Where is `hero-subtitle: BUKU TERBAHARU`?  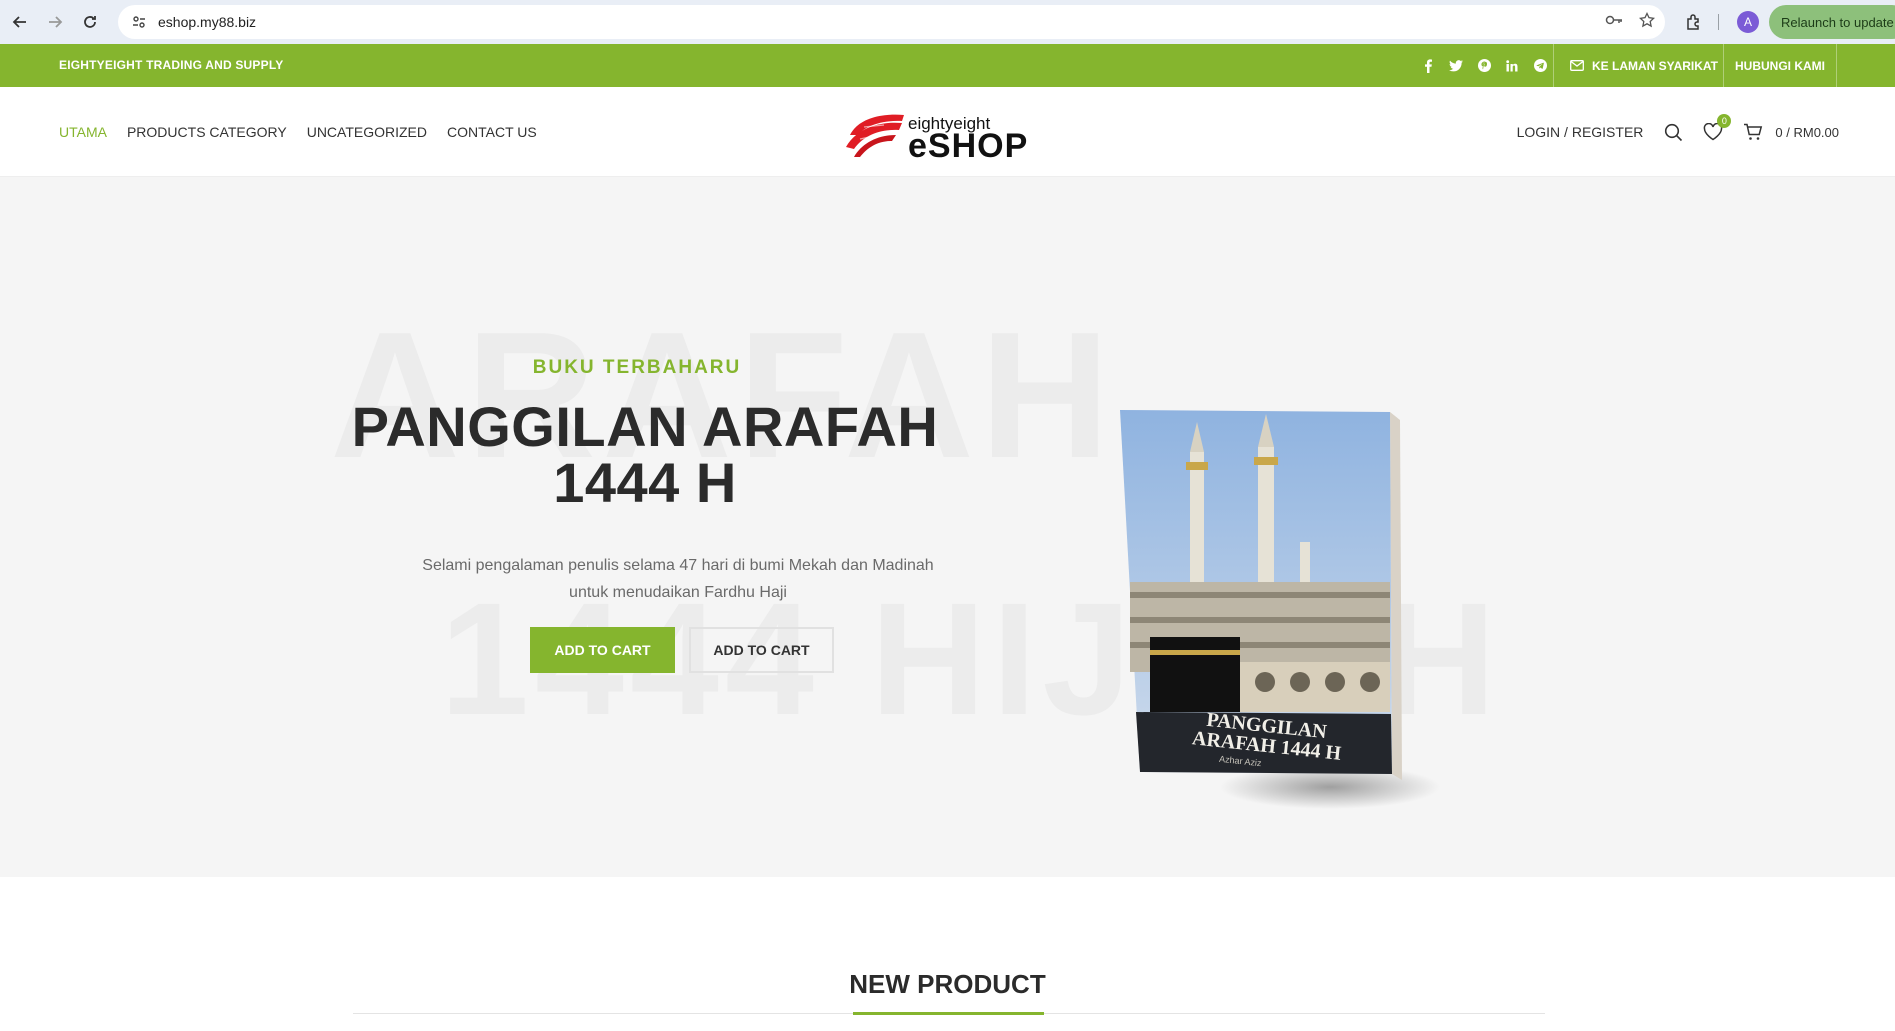
hero-subtitle: BUKU TERBAHARU is located at coordinates (637, 367).